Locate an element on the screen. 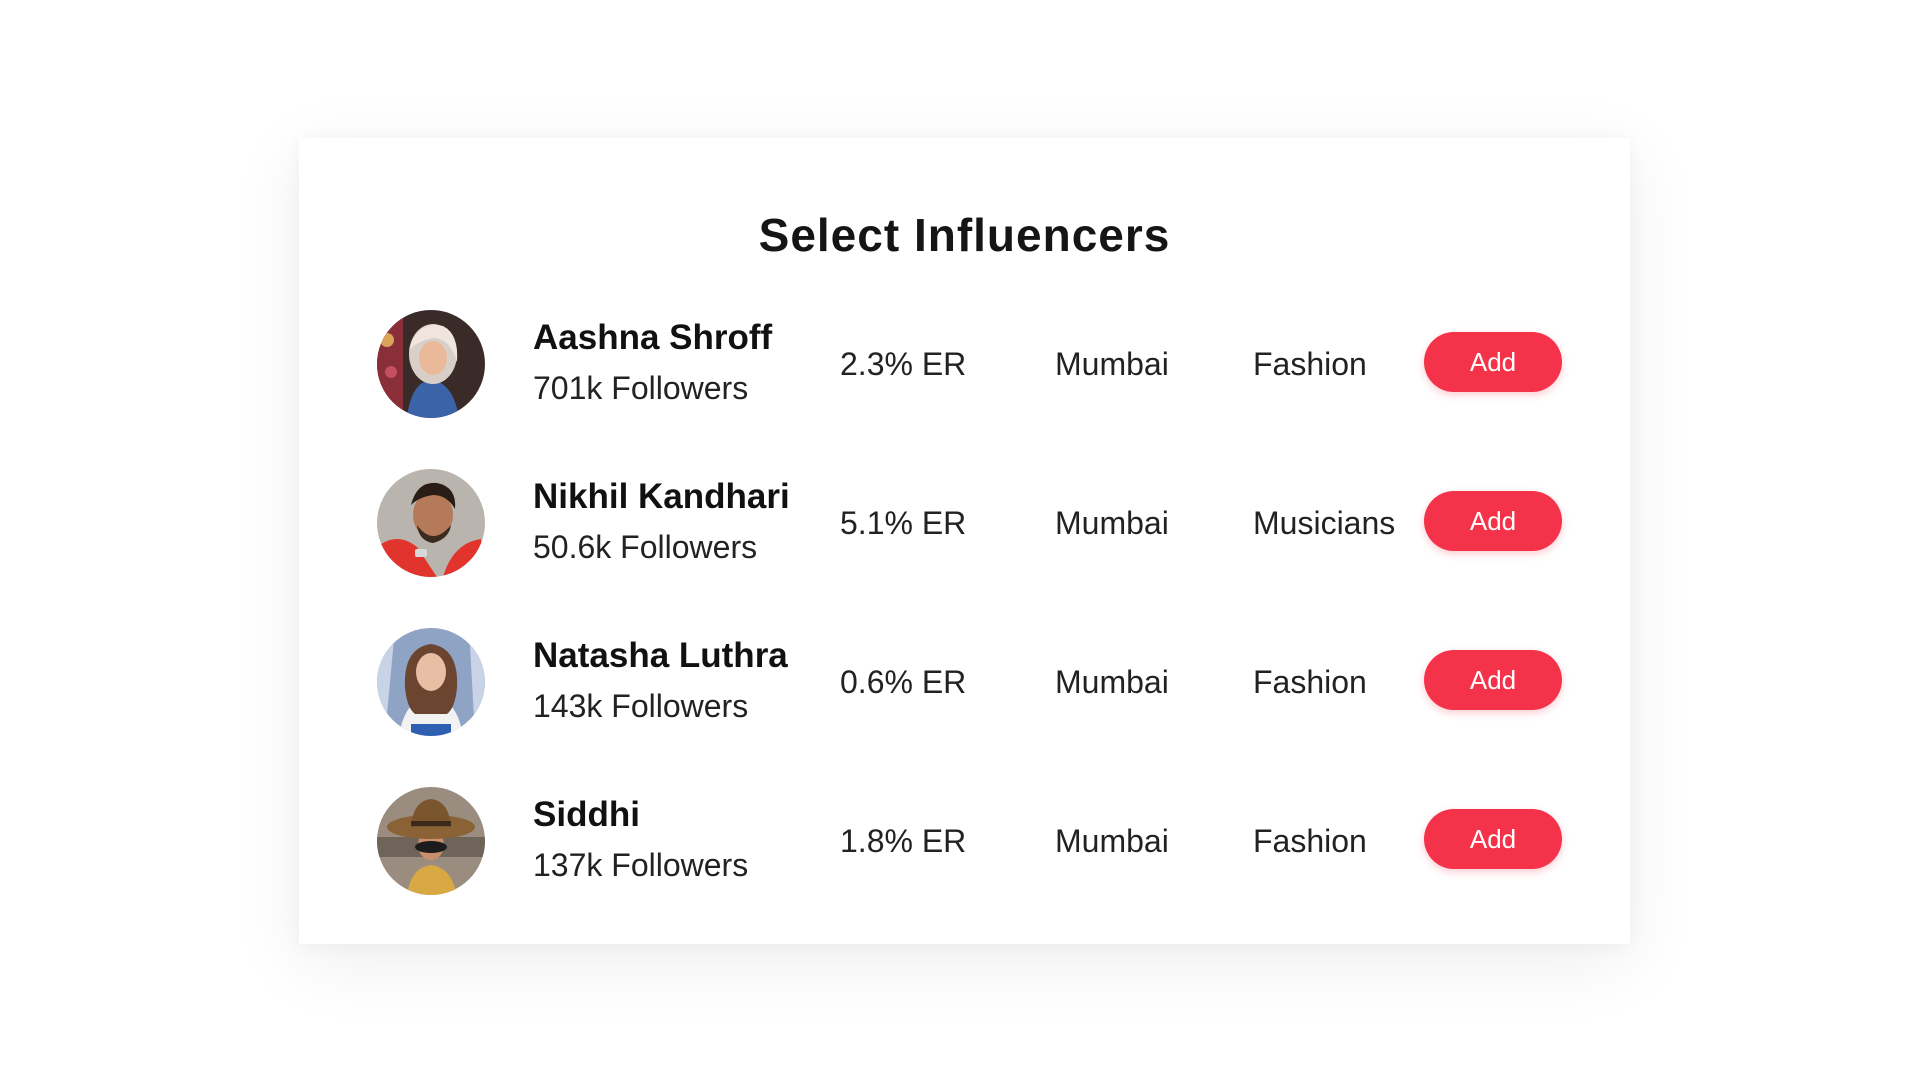 The width and height of the screenshot is (1920, 1080). follower-count: 701k Followers is located at coordinates (641, 388).